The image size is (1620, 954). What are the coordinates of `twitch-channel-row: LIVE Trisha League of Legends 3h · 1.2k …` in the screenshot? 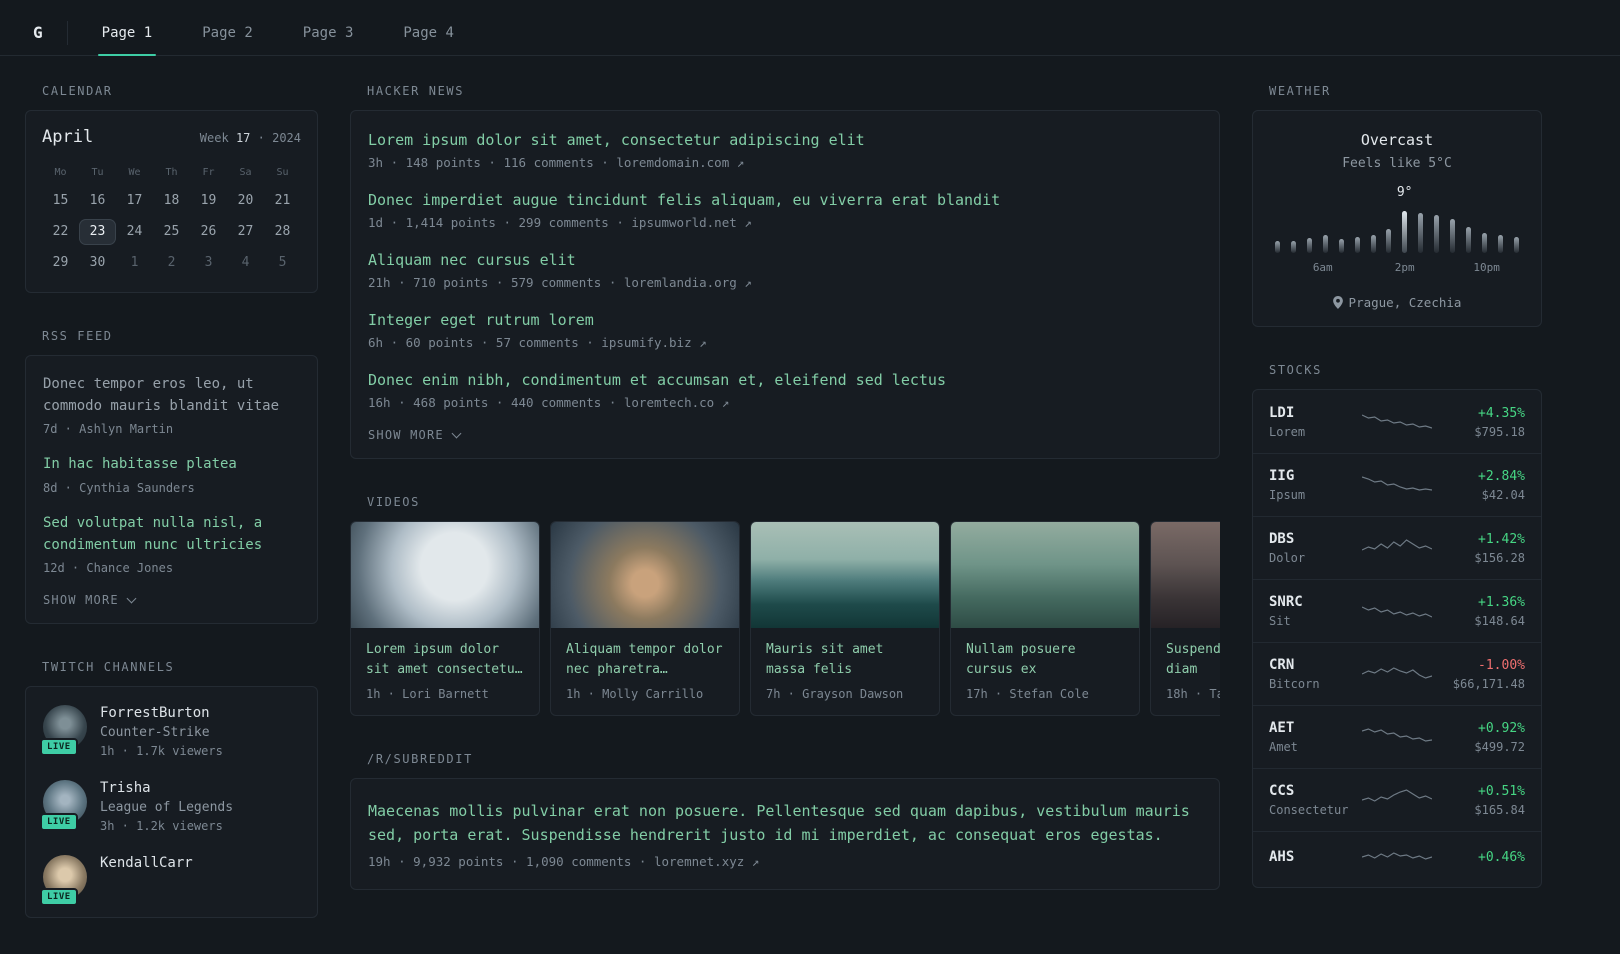 It's located at (170, 807).